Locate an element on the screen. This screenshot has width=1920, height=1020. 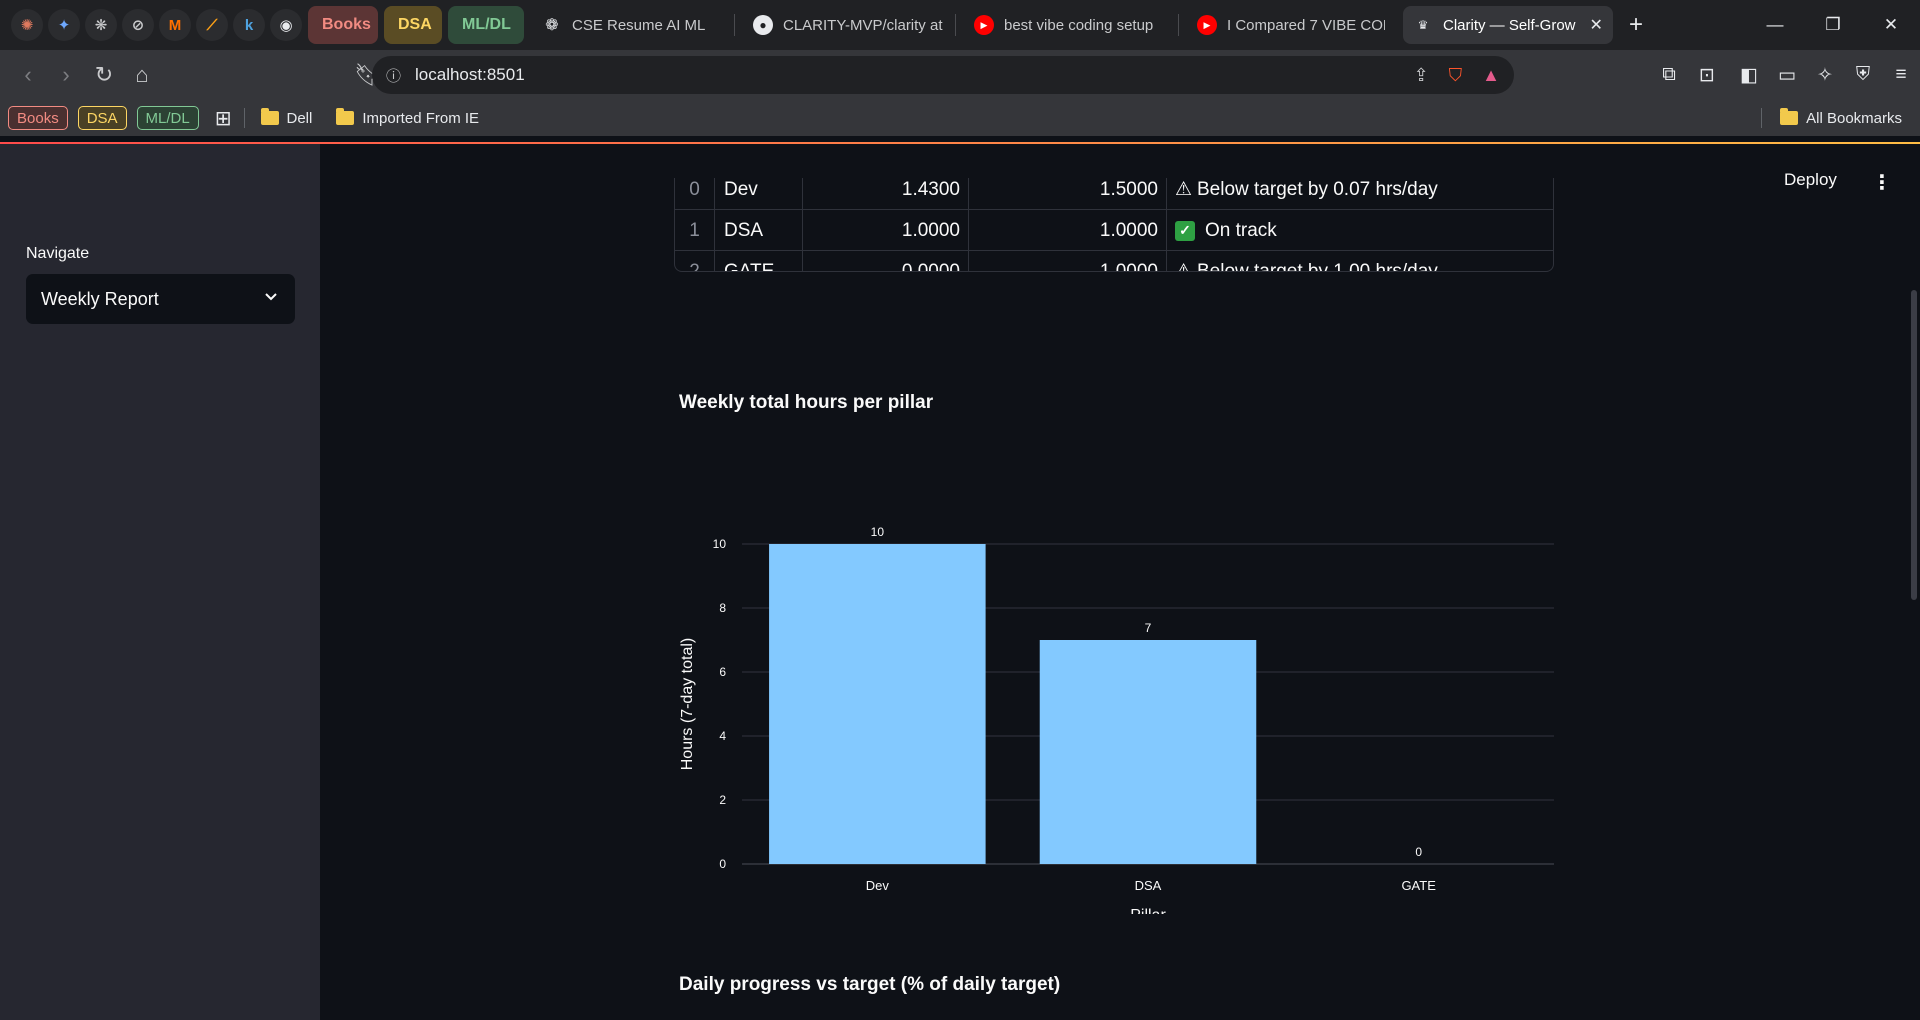
close-tab-icon: ✕ is located at coordinates (1596, 25).